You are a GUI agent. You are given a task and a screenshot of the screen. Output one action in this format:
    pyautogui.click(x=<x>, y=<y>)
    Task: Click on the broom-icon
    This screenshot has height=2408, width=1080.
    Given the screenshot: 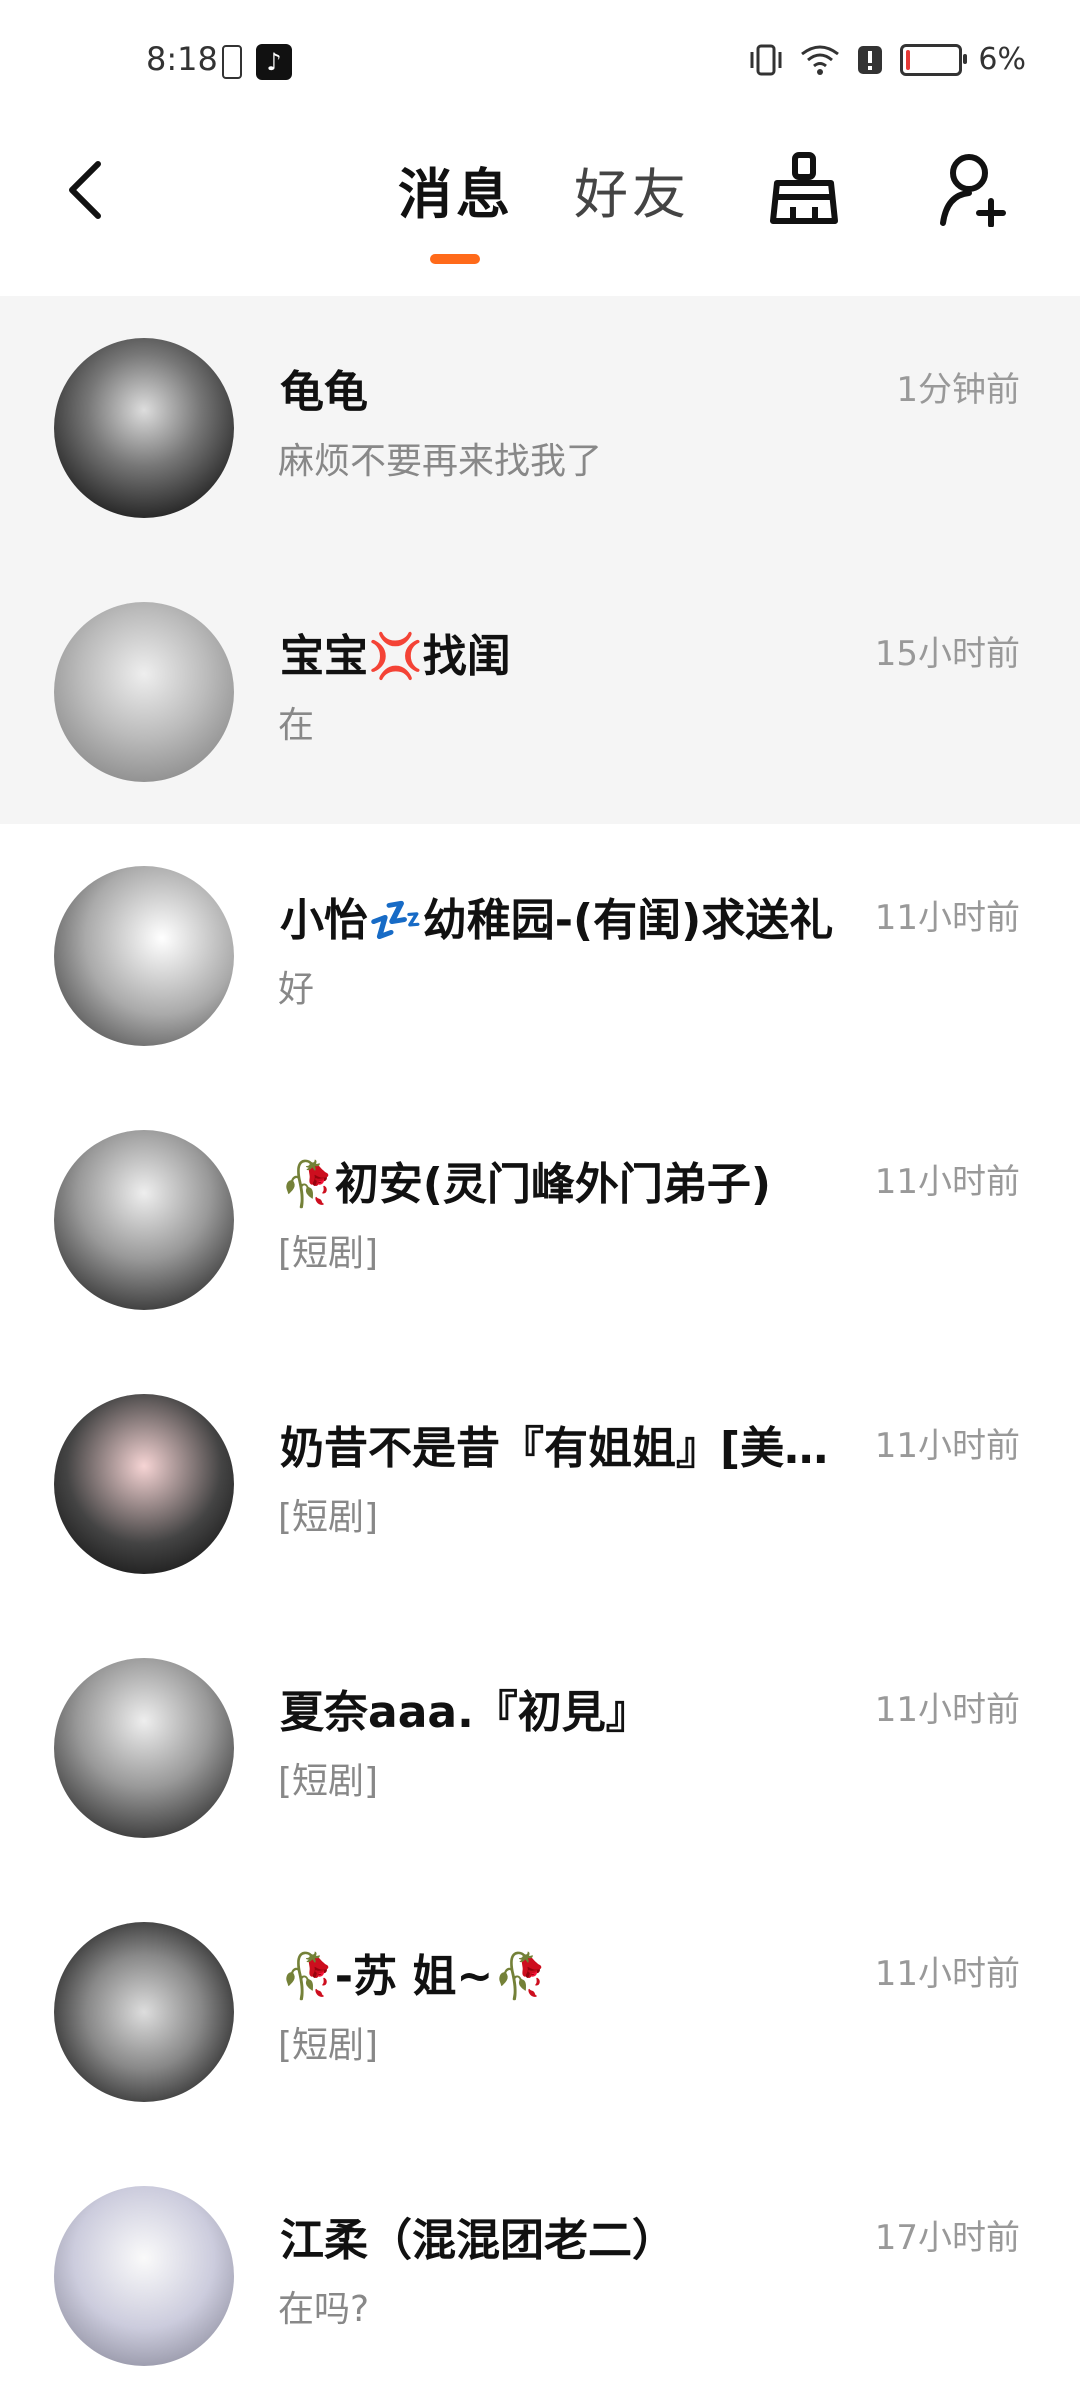 What is the action you would take?
    pyautogui.click(x=804, y=188)
    